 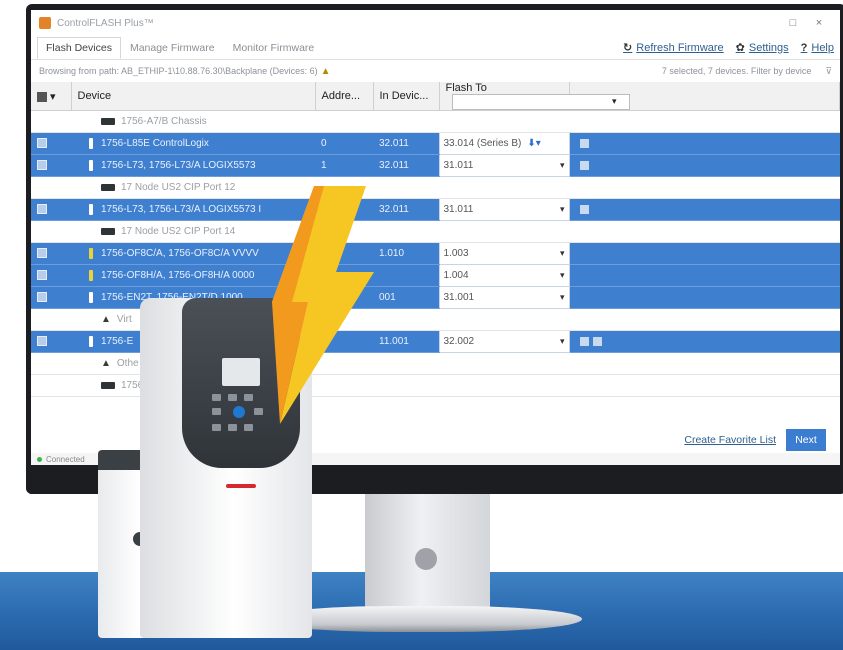 What do you see at coordinates (828, 71) in the screenshot?
I see `filter-icon: ⊽` at bounding box center [828, 71].